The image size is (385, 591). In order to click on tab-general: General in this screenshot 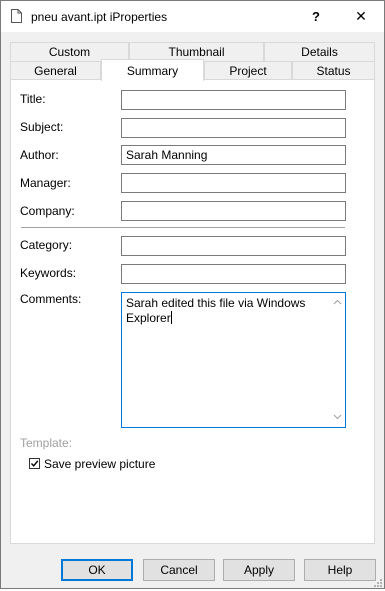, I will do `click(55, 70)`.